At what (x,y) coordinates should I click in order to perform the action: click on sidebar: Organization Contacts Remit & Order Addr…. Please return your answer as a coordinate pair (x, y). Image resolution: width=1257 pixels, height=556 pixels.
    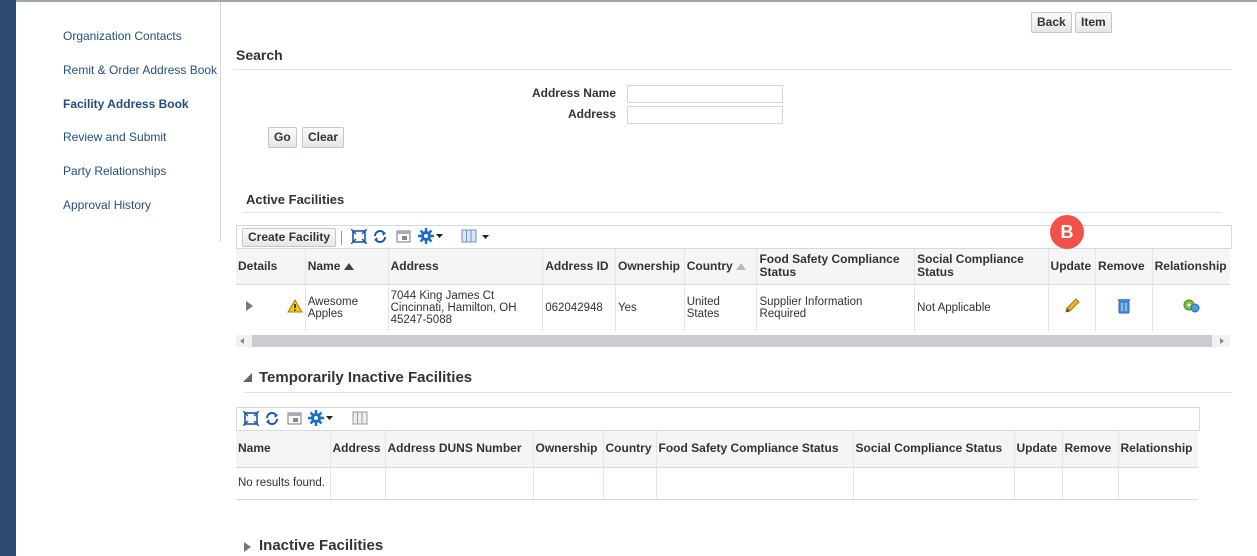
    Looking at the image, I should click on (118, 122).